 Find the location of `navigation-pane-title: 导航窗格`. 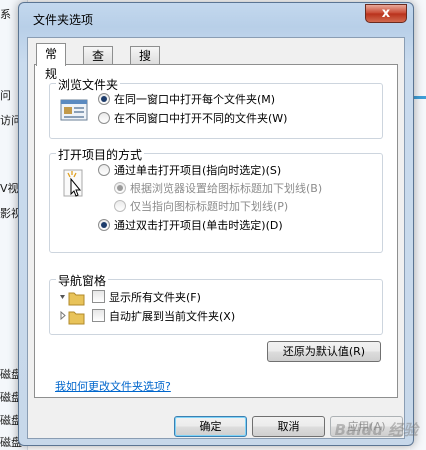

navigation-pane-title: 导航窗格 is located at coordinates (82, 280).